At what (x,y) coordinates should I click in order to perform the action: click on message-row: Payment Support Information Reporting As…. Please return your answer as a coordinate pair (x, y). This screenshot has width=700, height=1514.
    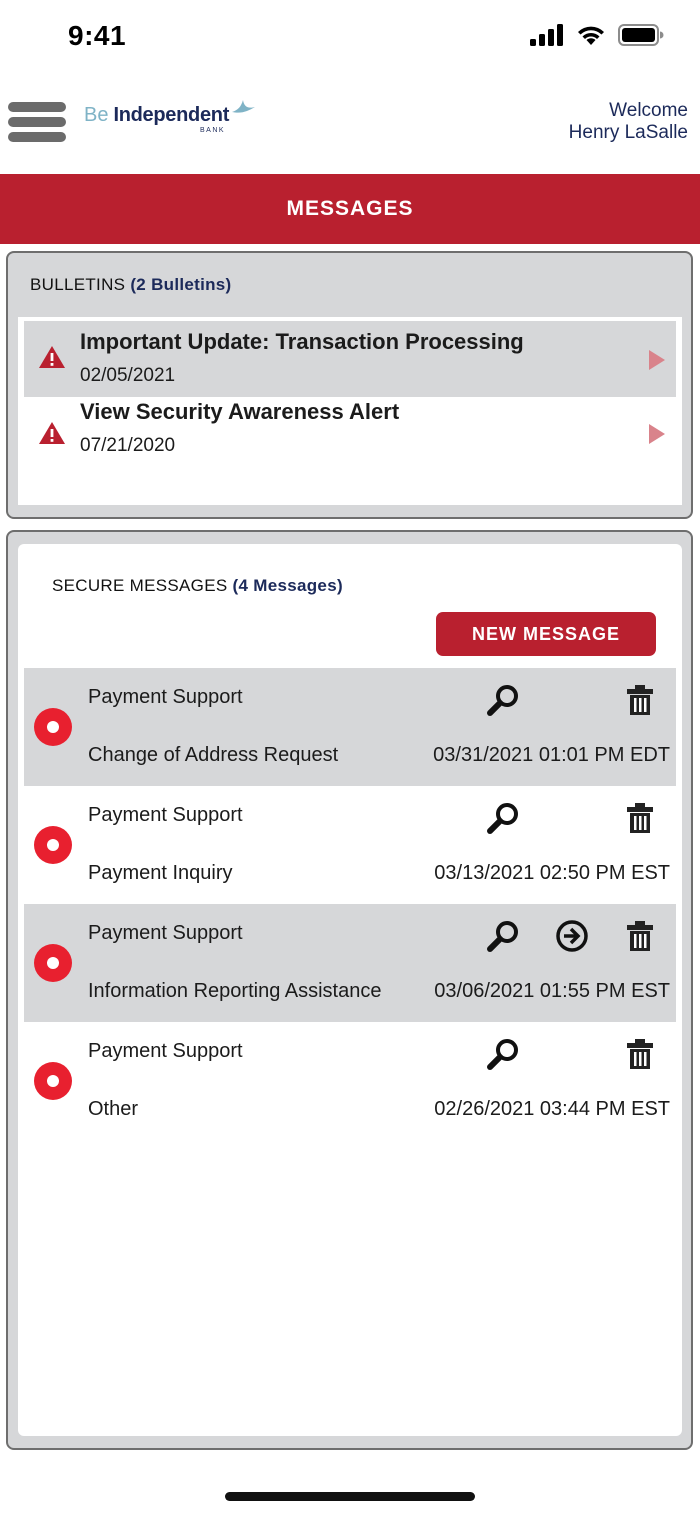
    Looking at the image, I should click on (350, 963).